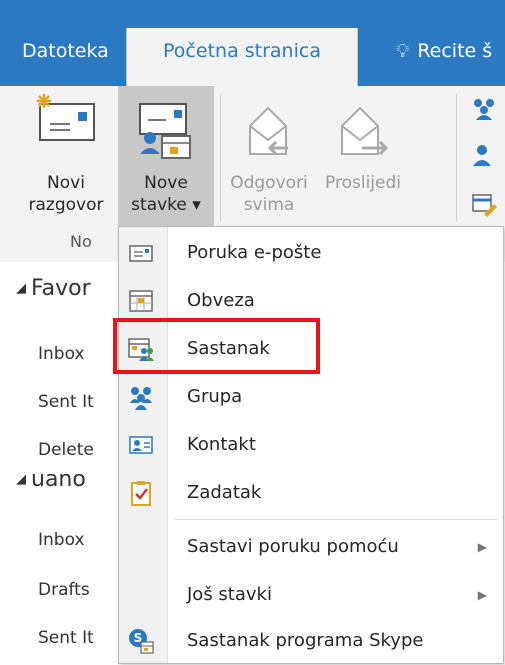 The height and width of the screenshot is (665, 505). I want to click on contact-card-icon, so click(141, 445).